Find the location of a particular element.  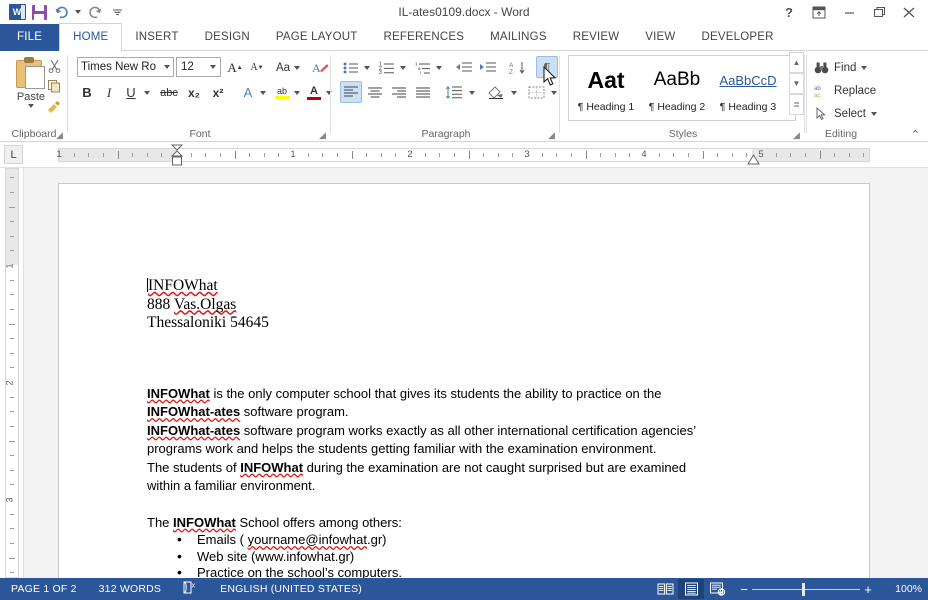

style-item-heading-2: AaBb ¶ Heading 2 is located at coordinates (677, 88).